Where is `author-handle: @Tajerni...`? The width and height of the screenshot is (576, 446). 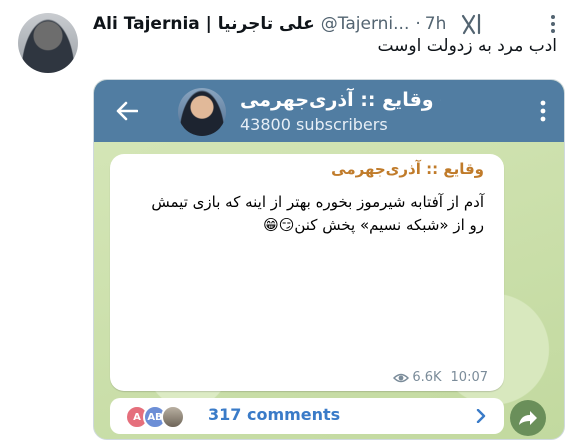
author-handle: @Tajerni... is located at coordinates (365, 24).